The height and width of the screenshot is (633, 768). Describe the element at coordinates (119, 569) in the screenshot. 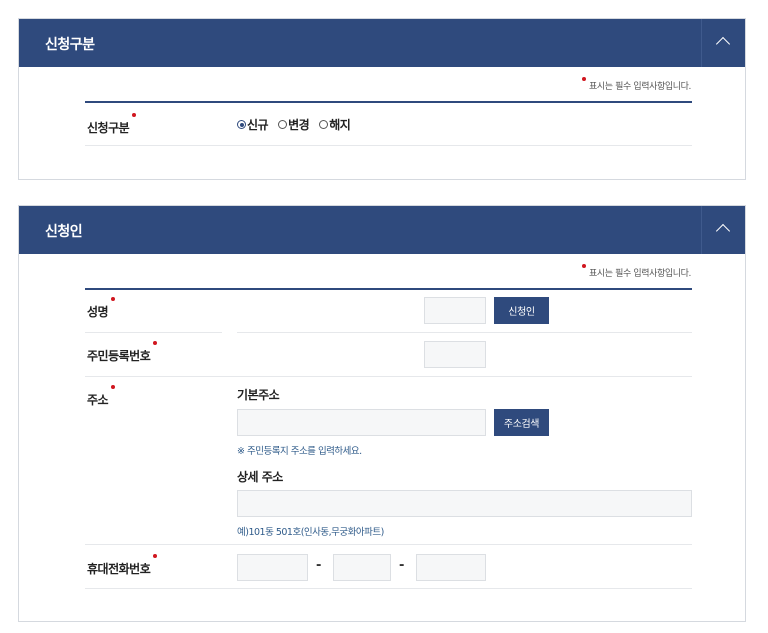

I see `phone-label-text: 휴대전화번호` at that location.